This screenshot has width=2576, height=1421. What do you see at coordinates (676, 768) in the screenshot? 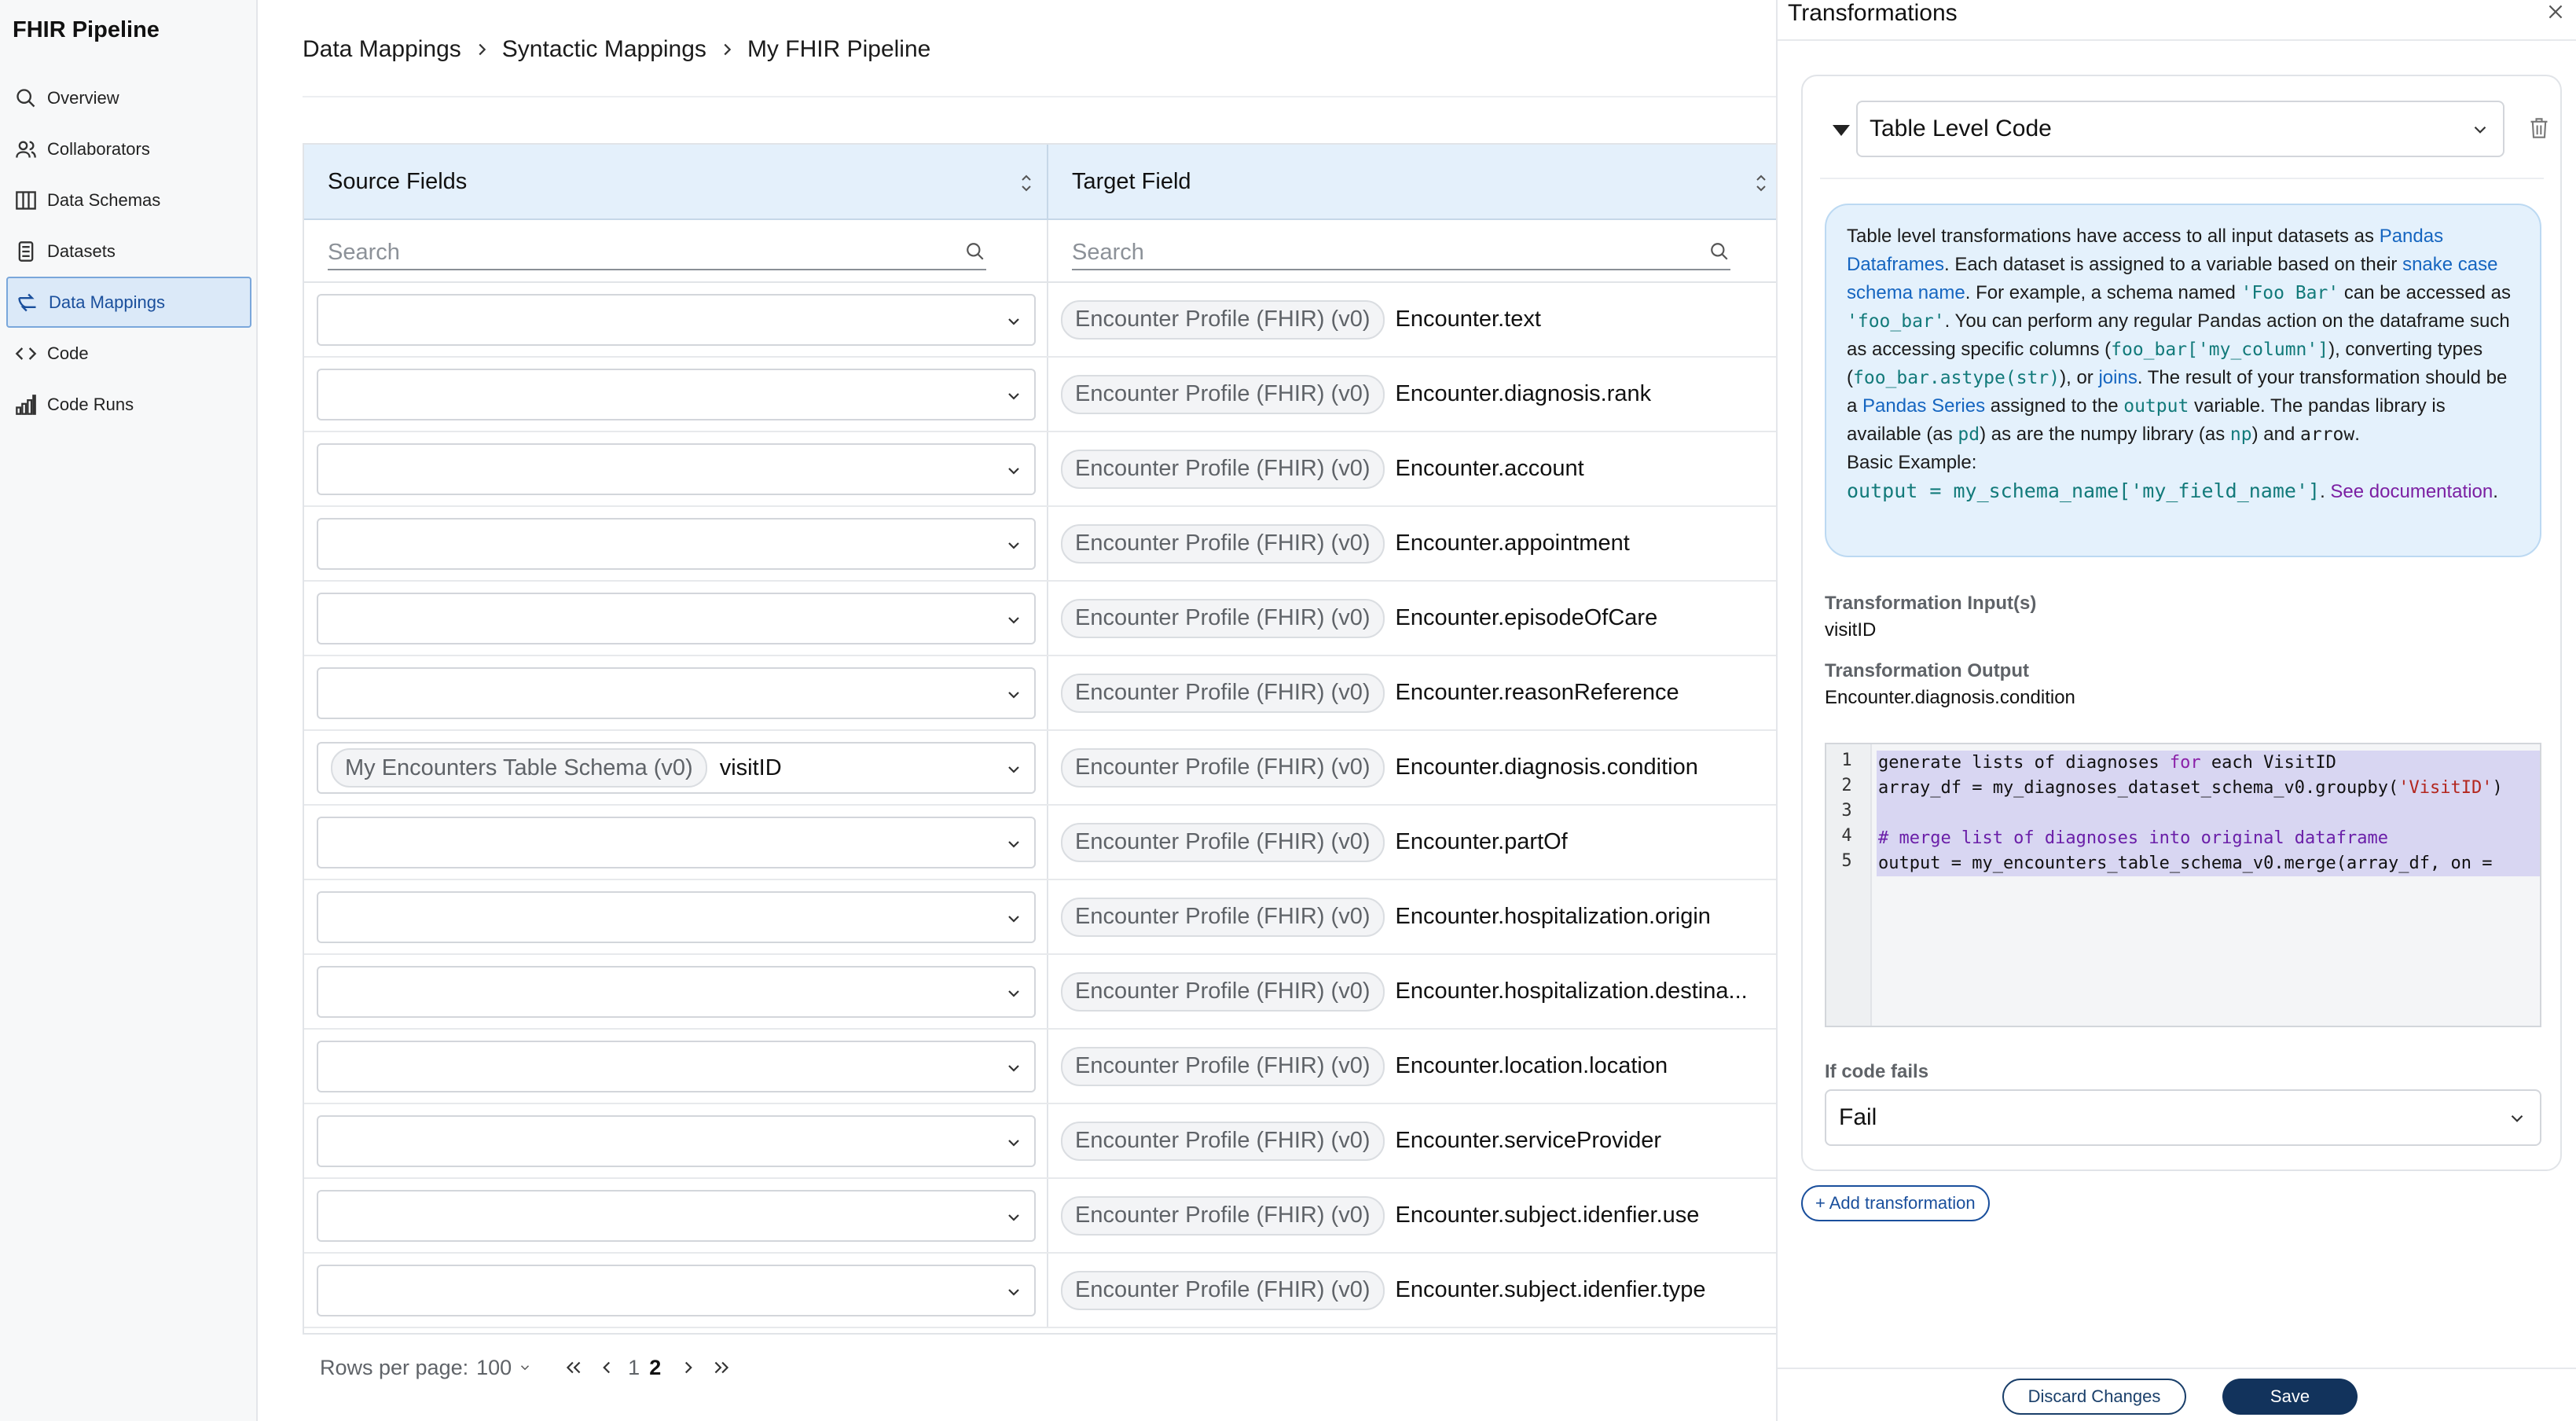
I see `source-field-select: My Encounters Table Schema (v0) visitID` at bounding box center [676, 768].